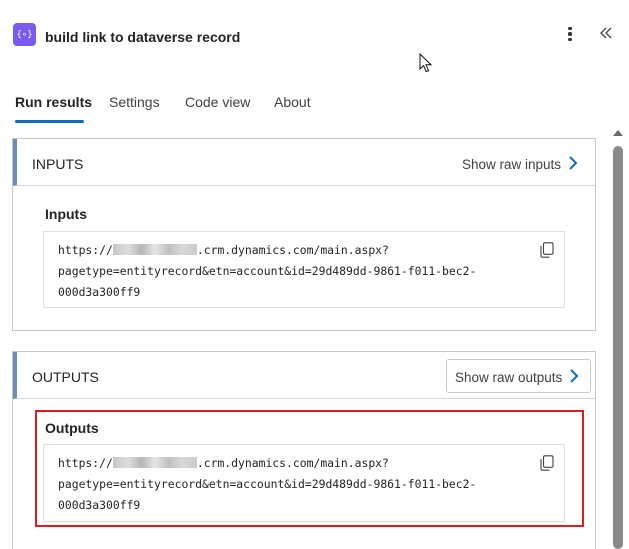 The height and width of the screenshot is (549, 629). I want to click on tab-bar: Run results Settings Code view About, so click(314, 106).